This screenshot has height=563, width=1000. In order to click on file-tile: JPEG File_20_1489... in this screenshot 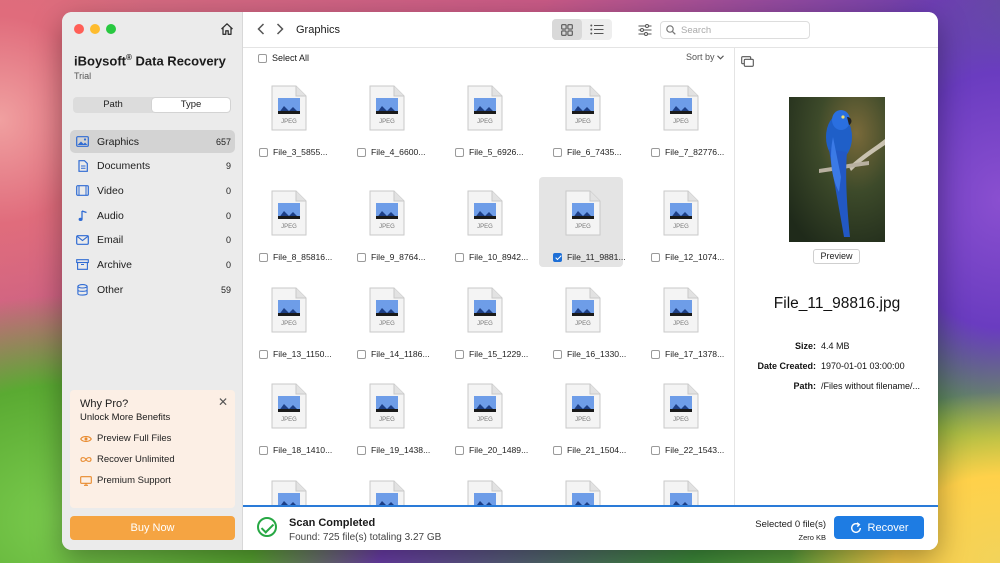, I will do `click(485, 415)`.